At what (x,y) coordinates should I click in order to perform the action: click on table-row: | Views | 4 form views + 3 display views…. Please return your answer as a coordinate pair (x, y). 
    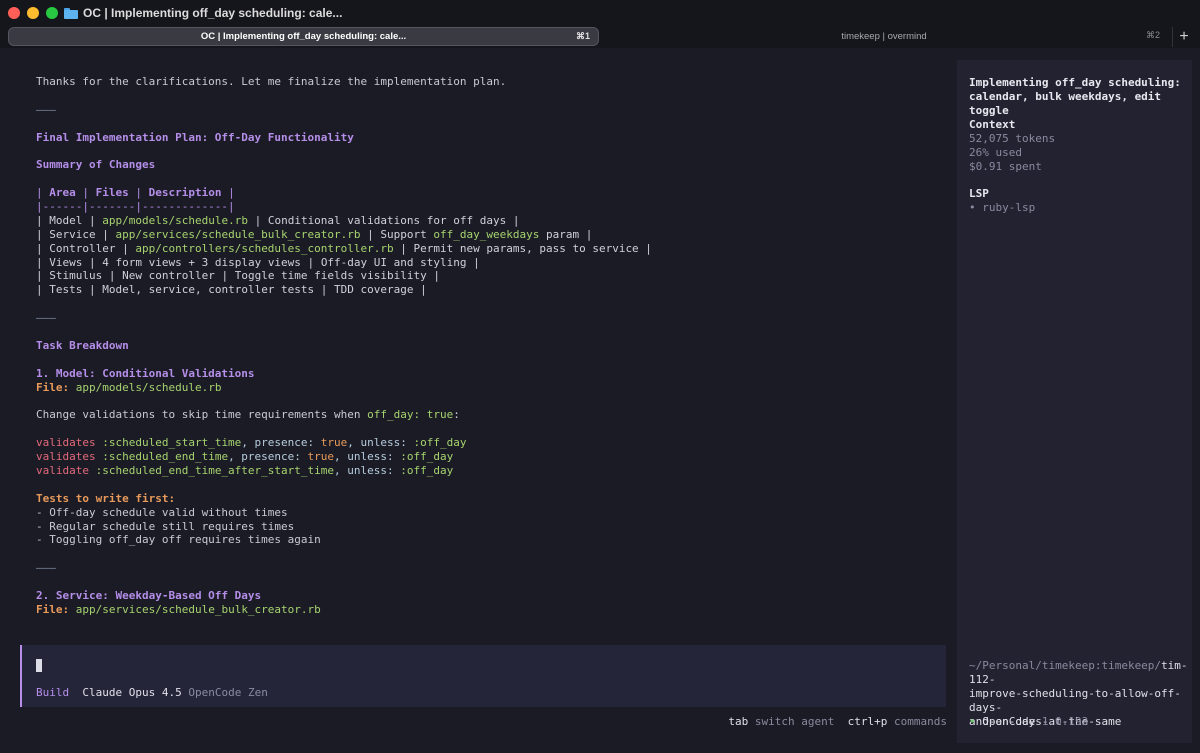
    Looking at the image, I should click on (258, 262).